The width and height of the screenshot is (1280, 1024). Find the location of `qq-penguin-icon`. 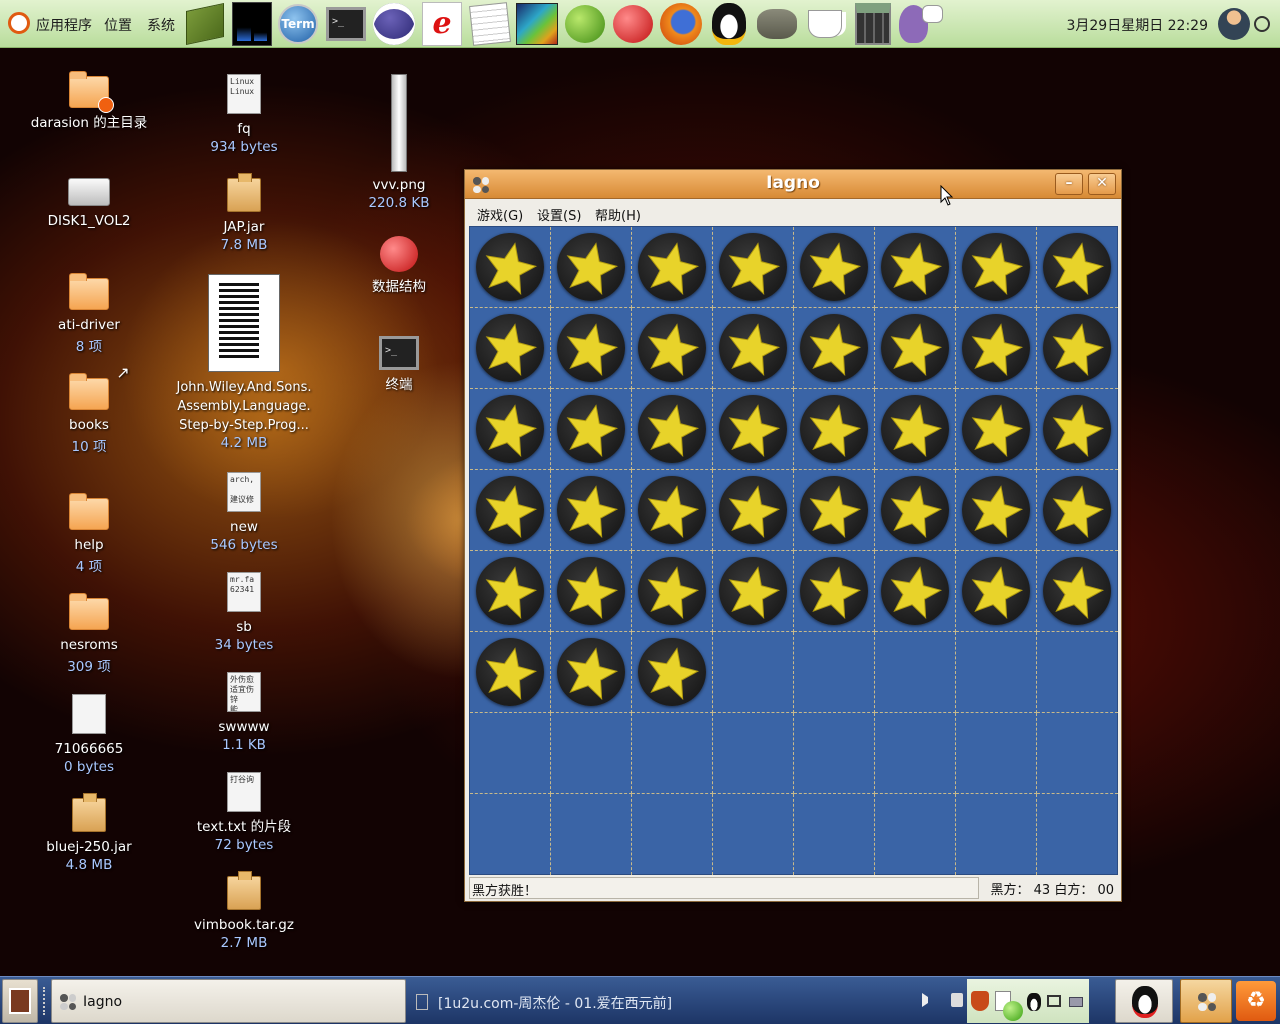

qq-penguin-icon is located at coordinates (729, 24).